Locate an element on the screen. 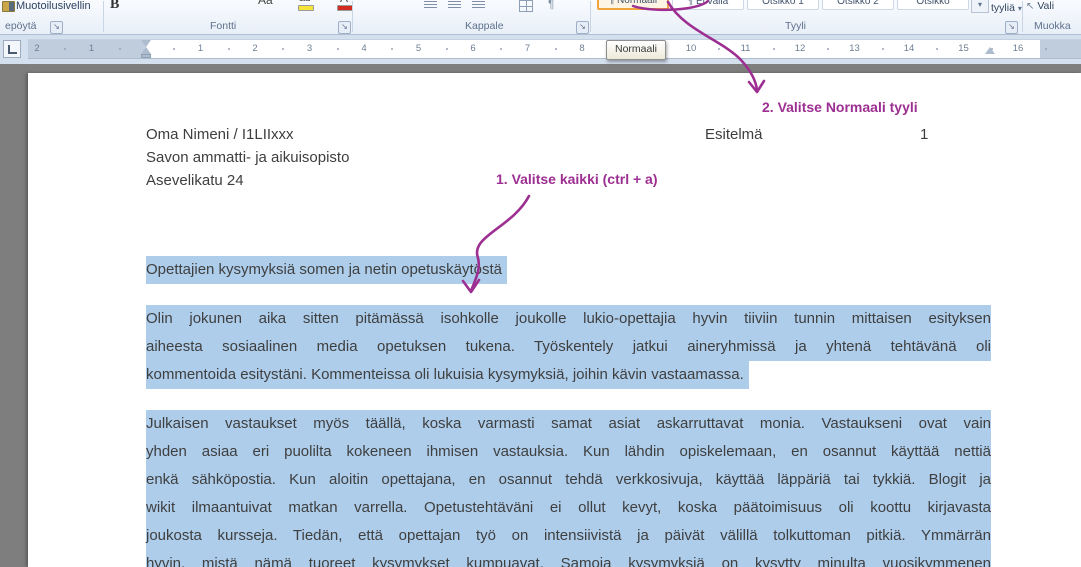 This screenshot has width=1081, height=567. show-marks-icon: ¶ is located at coordinates (551, 5).